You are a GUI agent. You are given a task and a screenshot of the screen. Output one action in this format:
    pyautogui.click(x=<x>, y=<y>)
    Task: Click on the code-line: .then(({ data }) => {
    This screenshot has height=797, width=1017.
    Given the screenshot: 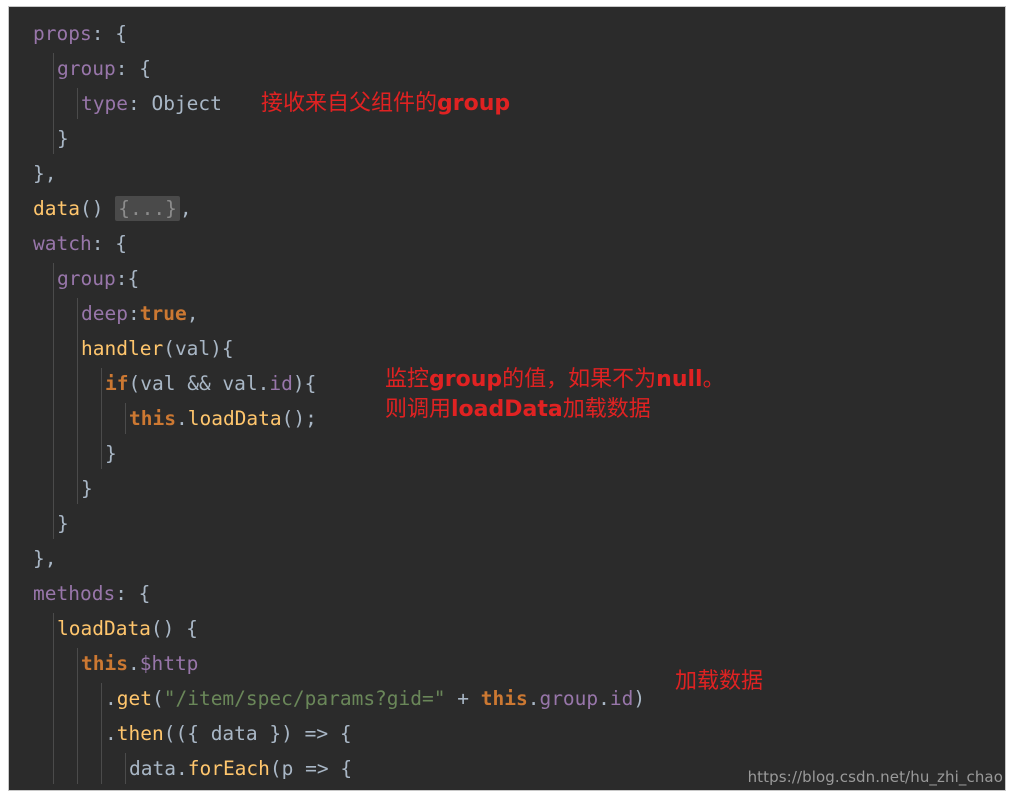 What is the action you would take?
    pyautogui.click(x=507, y=733)
    